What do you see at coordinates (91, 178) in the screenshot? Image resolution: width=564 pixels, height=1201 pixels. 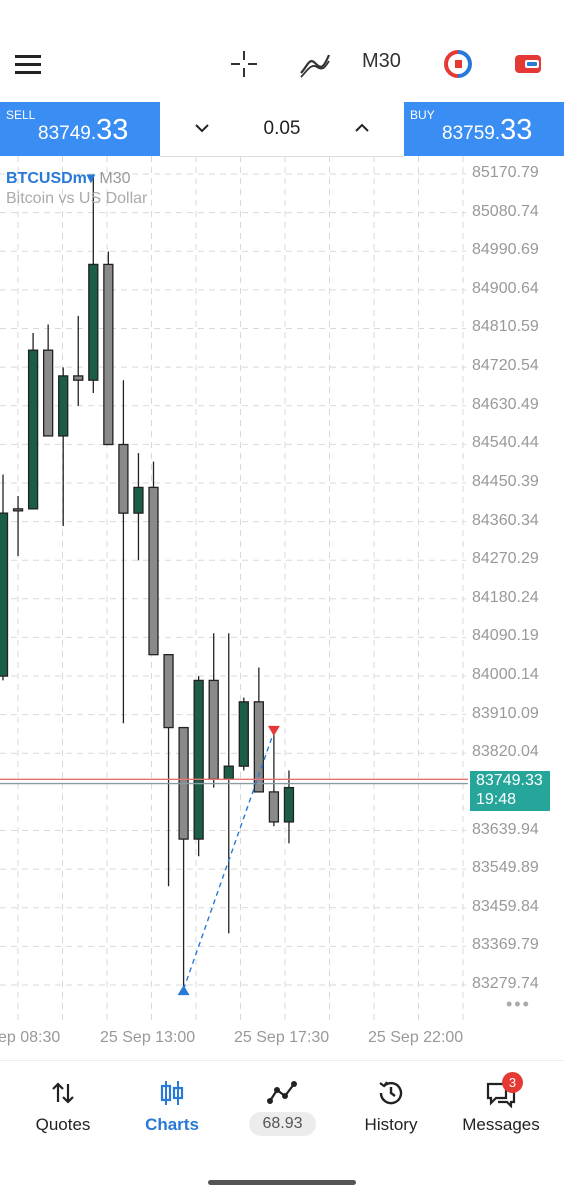 I see `symbol-dropdown-icon: ▾` at bounding box center [91, 178].